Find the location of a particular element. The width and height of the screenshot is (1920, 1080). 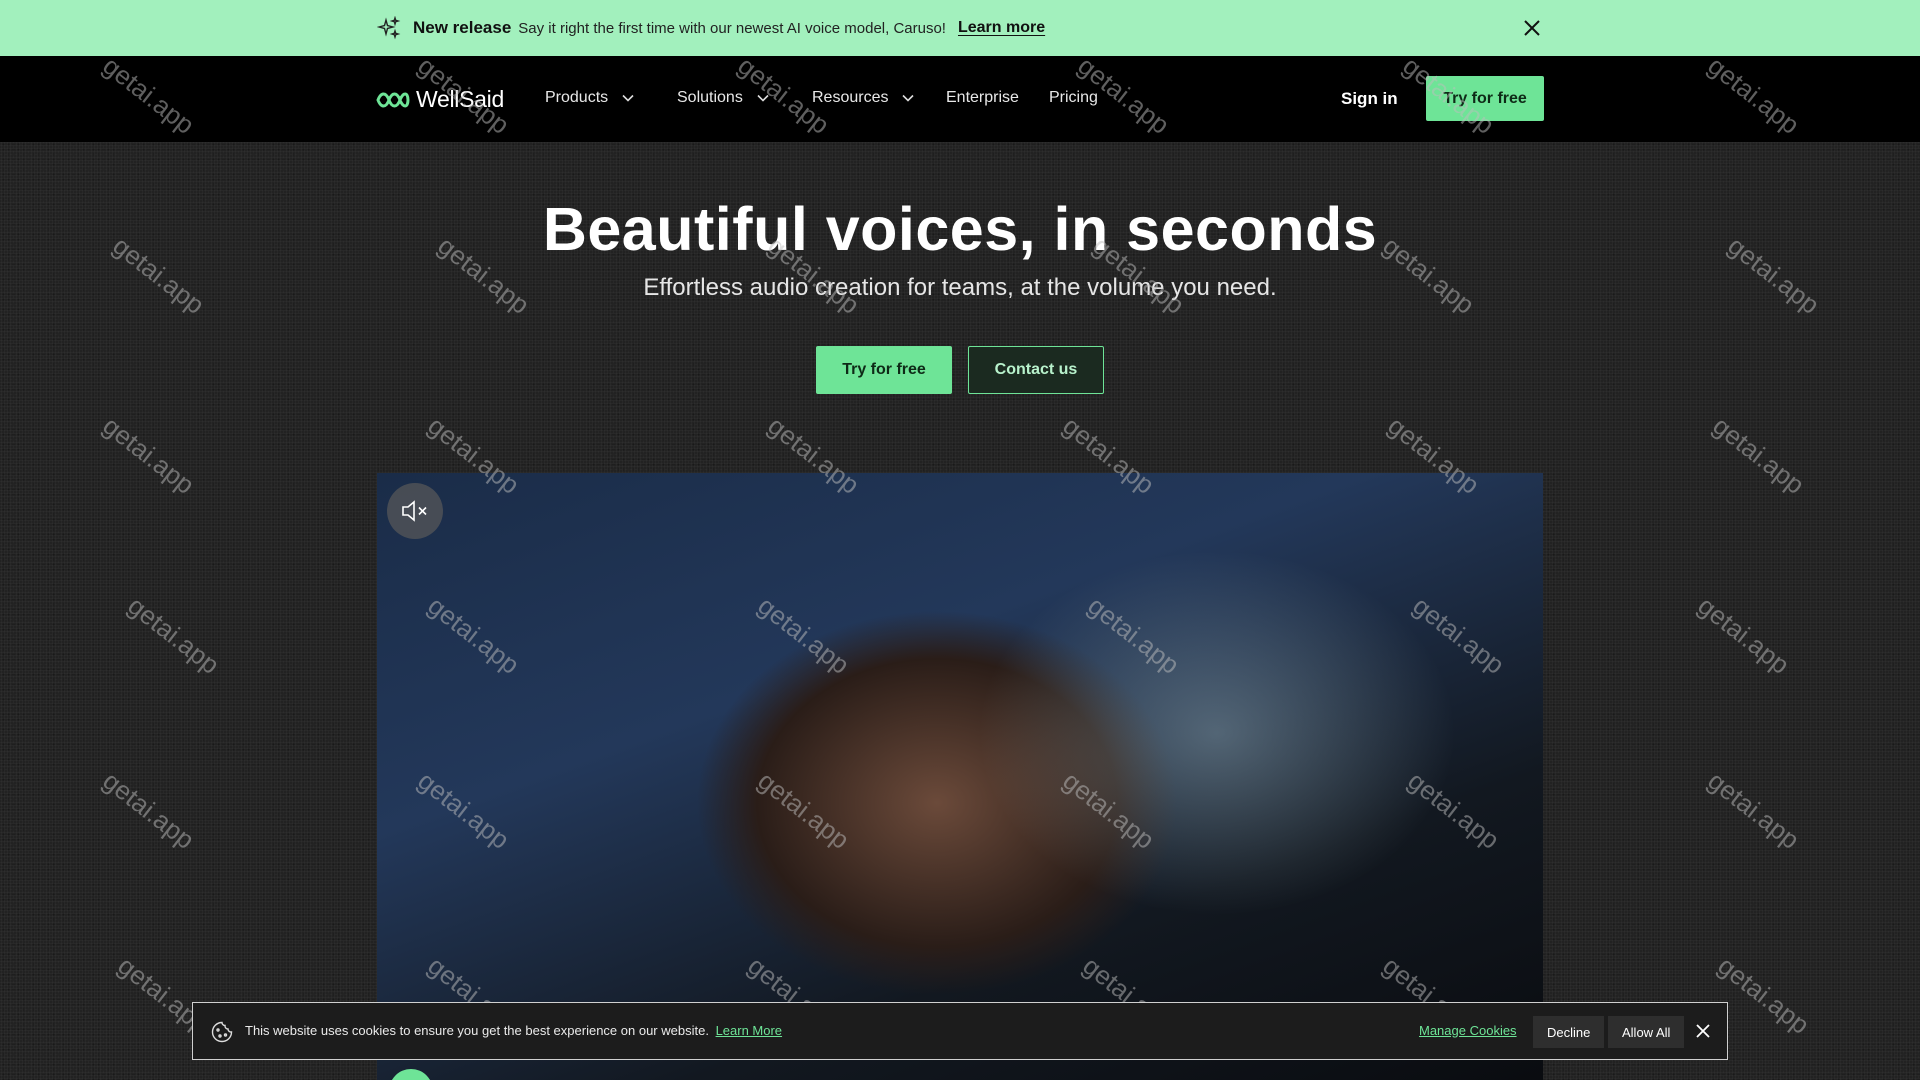

try-free-button: Try for free is located at coordinates (884, 370).